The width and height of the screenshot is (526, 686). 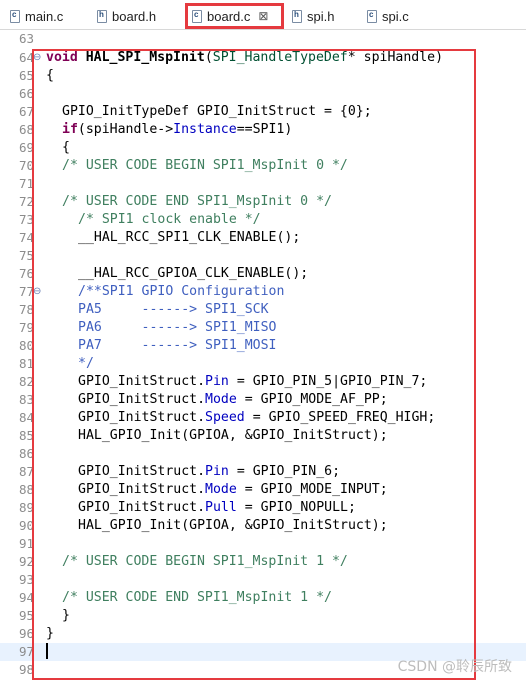 I want to click on code-line: 95}, so click(x=263, y=616).